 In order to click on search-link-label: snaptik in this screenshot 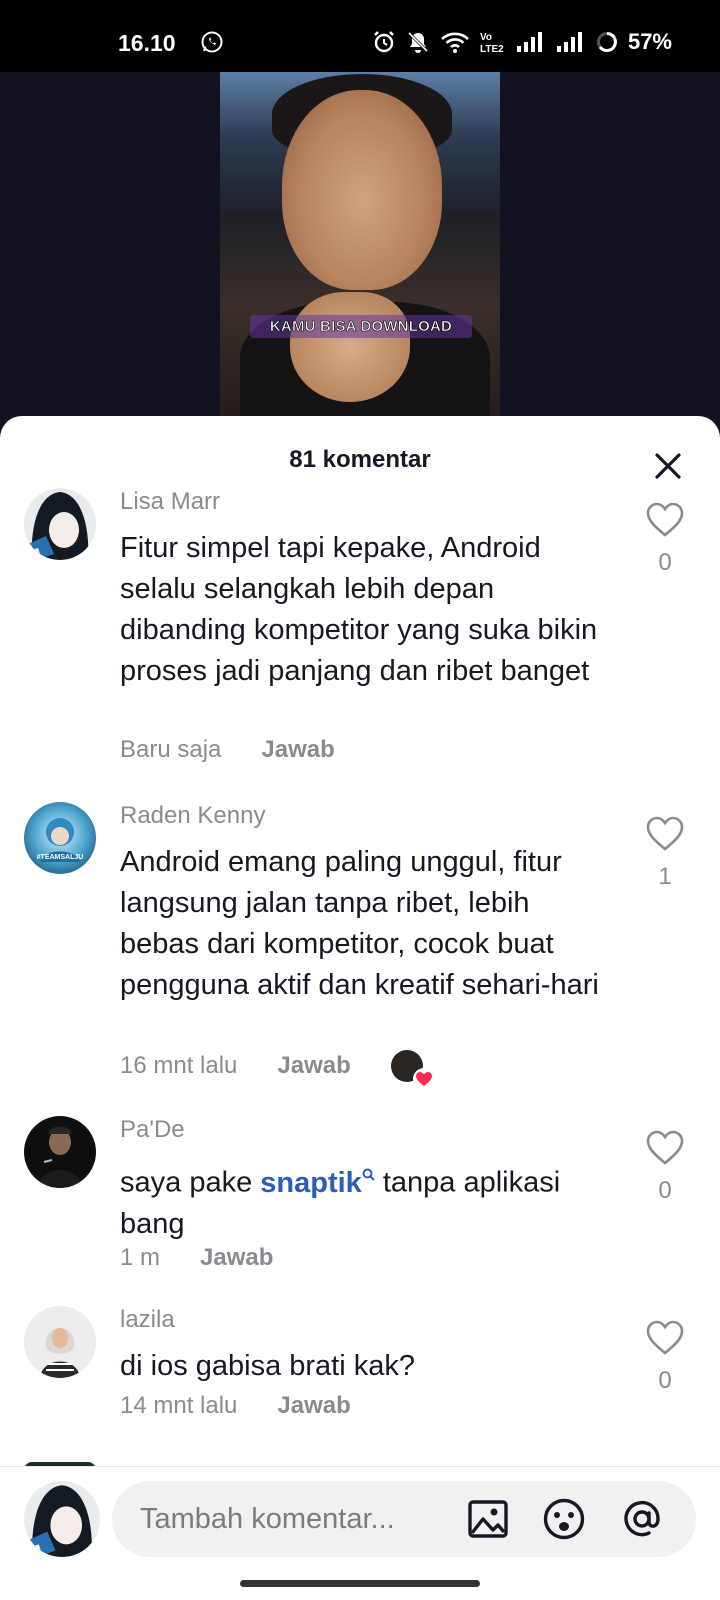, I will do `click(311, 1182)`.